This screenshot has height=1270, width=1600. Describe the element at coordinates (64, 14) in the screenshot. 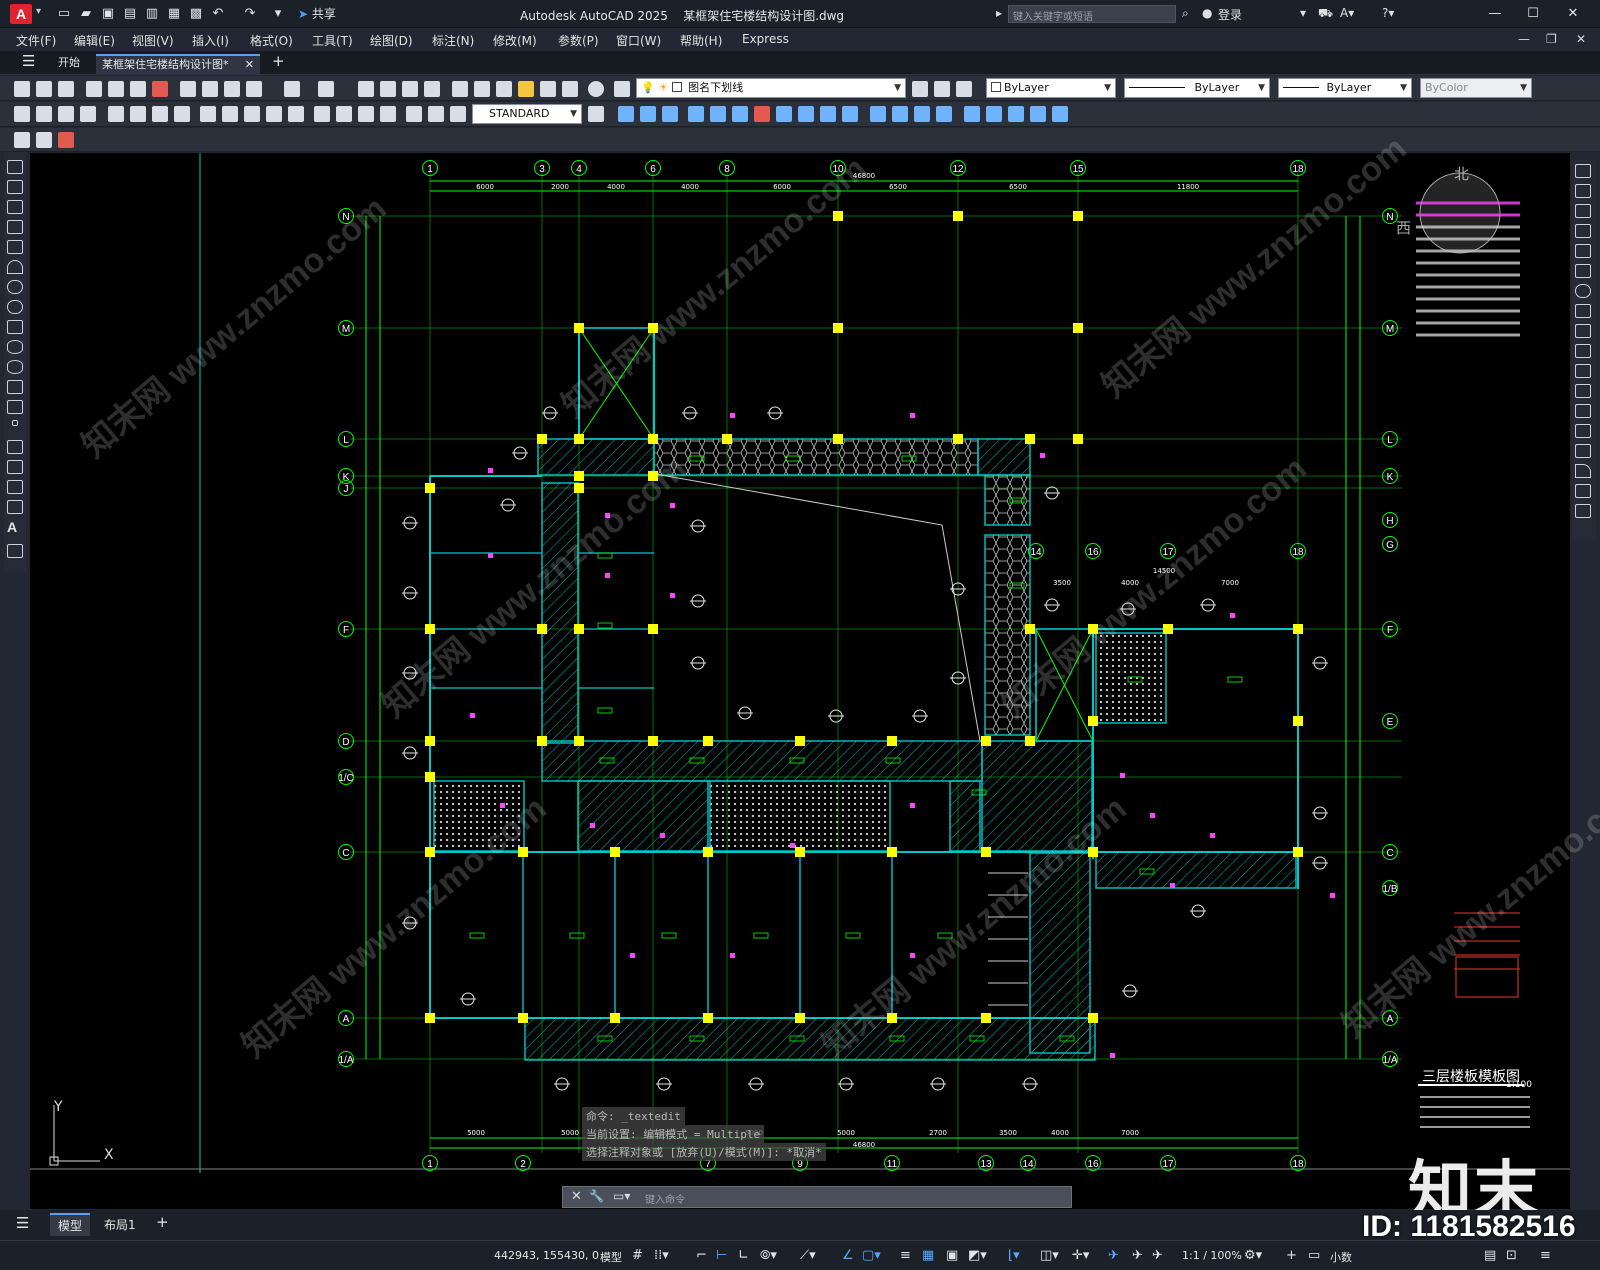

I see `new-file-icon: ▭` at that location.